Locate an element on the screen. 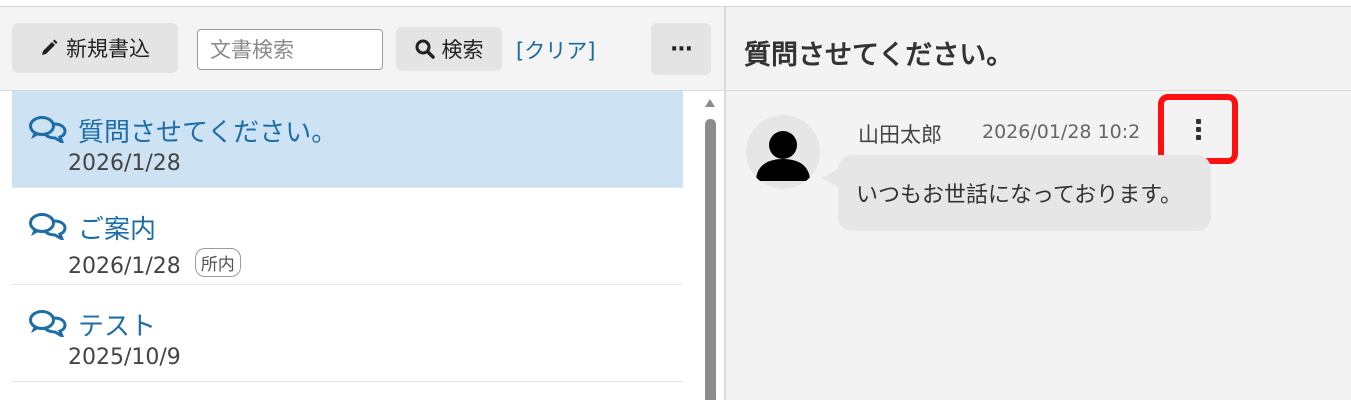  thread-item: テスト 2025/10/9 is located at coordinates (347, 333).